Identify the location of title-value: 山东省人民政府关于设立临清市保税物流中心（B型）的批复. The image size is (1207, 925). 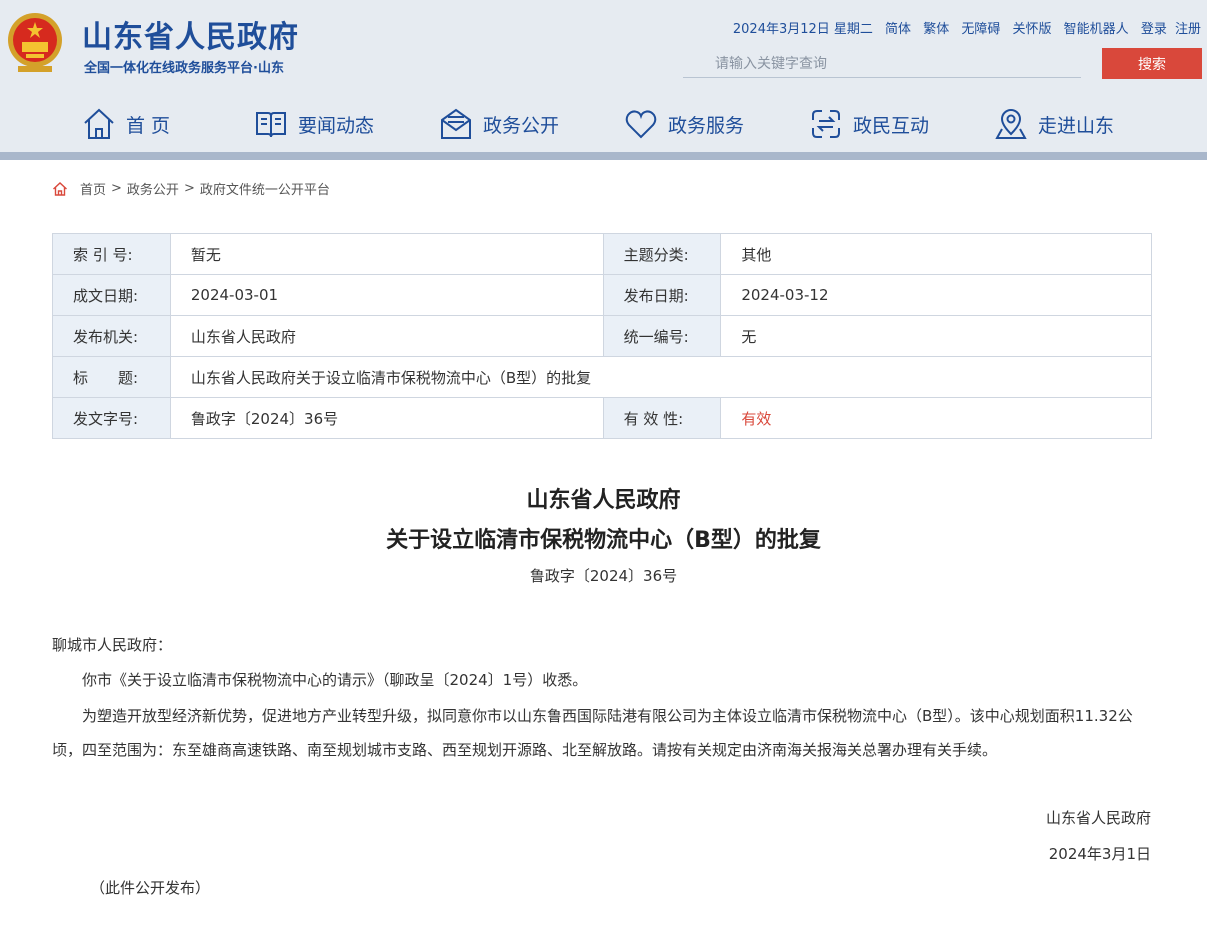
(661, 377).